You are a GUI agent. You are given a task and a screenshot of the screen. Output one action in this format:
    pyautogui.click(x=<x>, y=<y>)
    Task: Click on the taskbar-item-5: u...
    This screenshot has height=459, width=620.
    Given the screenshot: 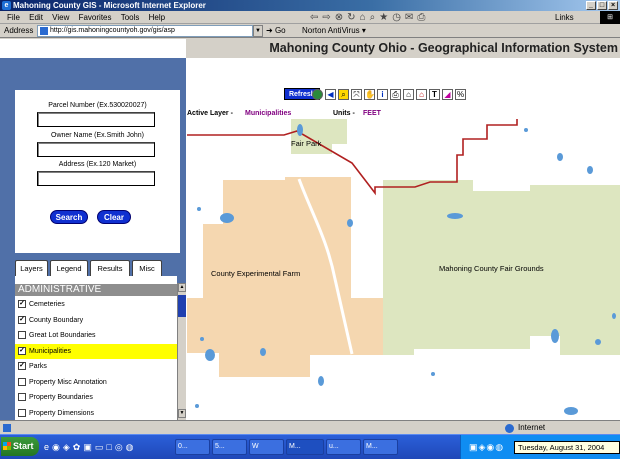 What is the action you would take?
    pyautogui.click(x=343, y=447)
    